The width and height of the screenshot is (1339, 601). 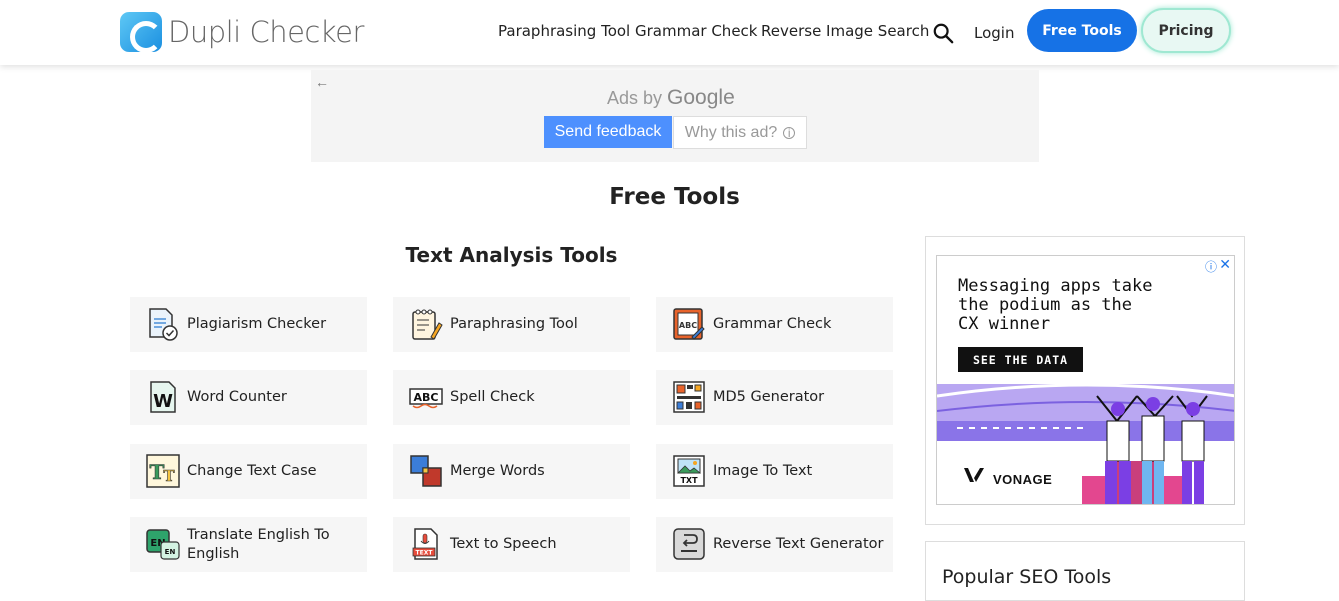 I want to click on tool-label: Grammar Check, so click(x=772, y=324).